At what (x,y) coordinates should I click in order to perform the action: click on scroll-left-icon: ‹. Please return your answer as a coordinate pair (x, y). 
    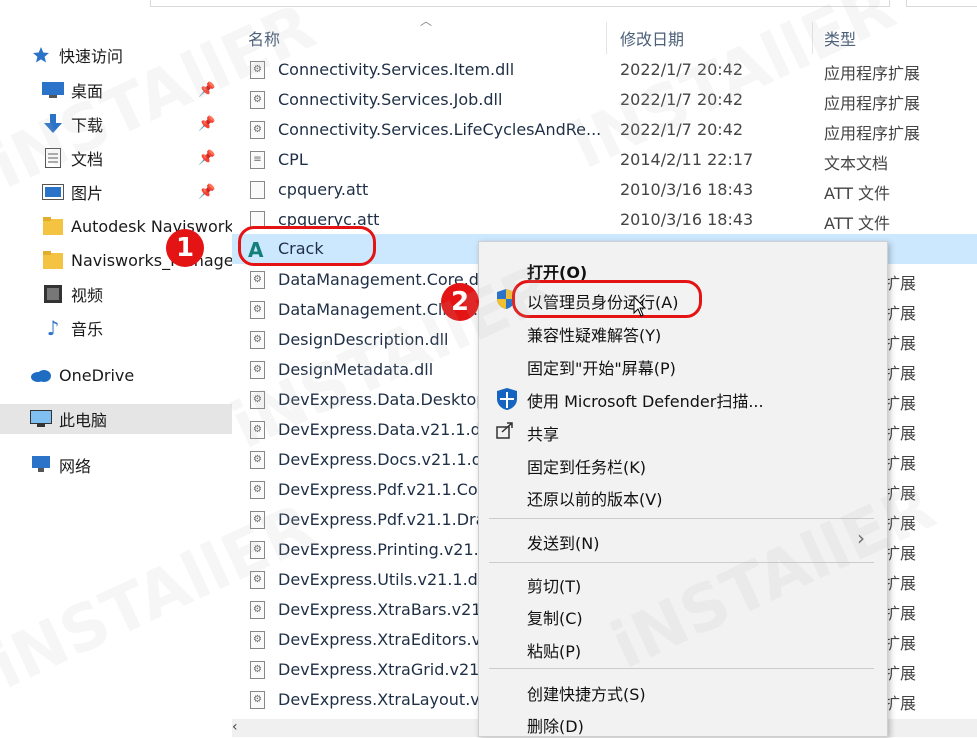
    Looking at the image, I should click on (235, 727).